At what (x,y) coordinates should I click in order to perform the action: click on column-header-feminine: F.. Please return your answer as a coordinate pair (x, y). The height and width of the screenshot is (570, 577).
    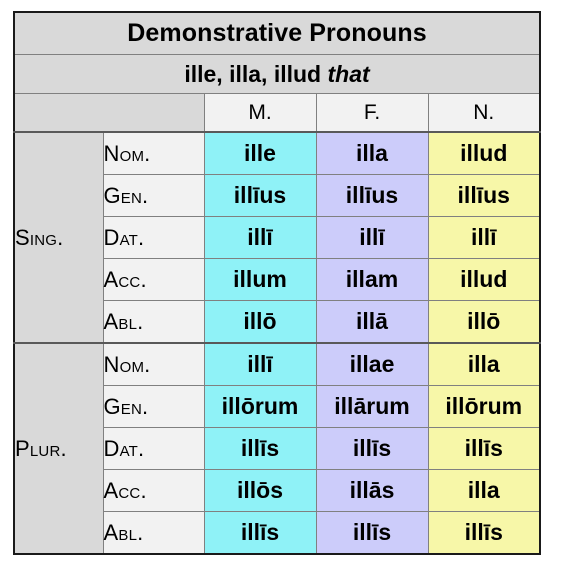
    Looking at the image, I should click on (372, 113).